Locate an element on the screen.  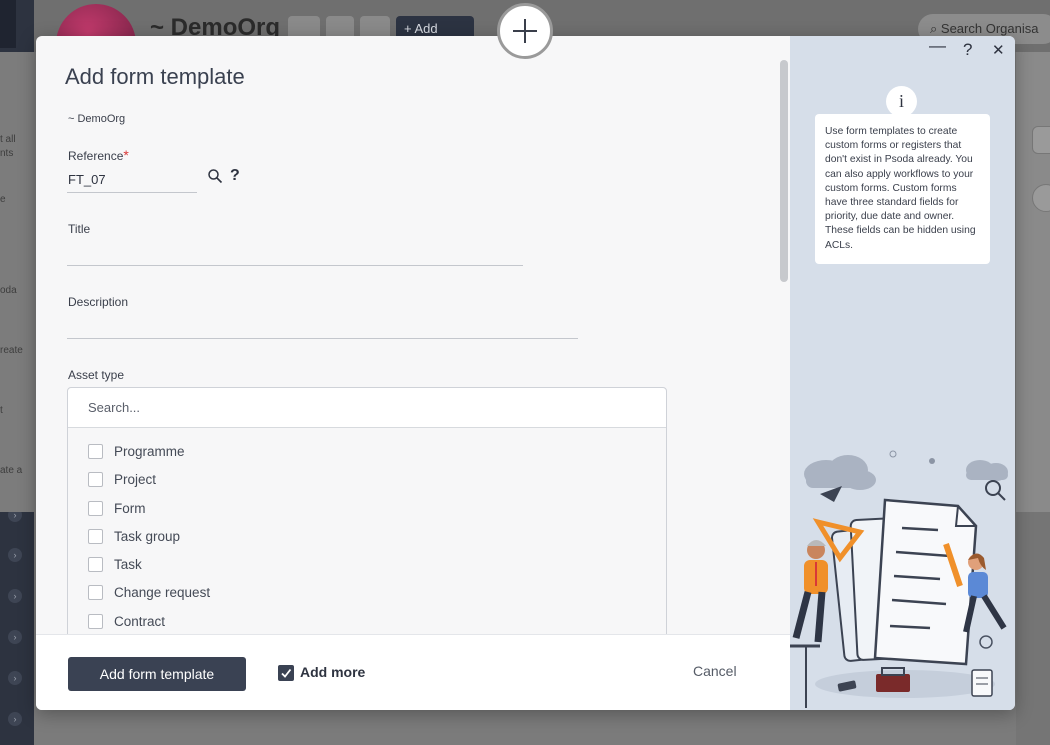
documents-illustration is located at coordinates (899, 579).